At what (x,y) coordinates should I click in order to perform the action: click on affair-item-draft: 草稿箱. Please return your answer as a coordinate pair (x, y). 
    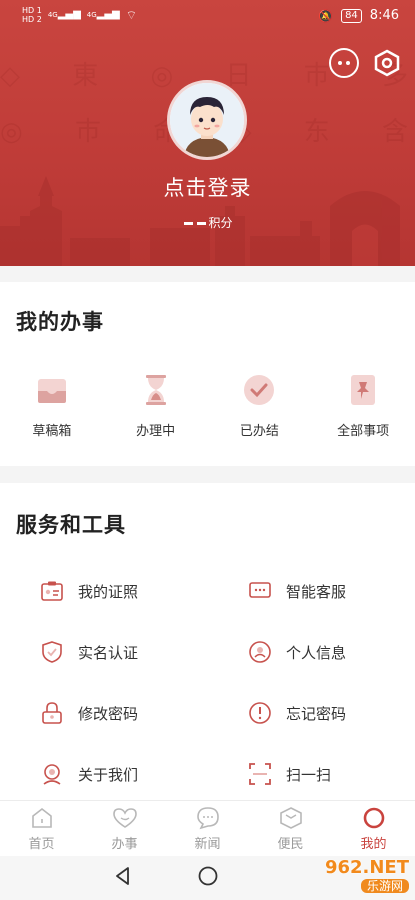
    Looking at the image, I should click on (52, 405).